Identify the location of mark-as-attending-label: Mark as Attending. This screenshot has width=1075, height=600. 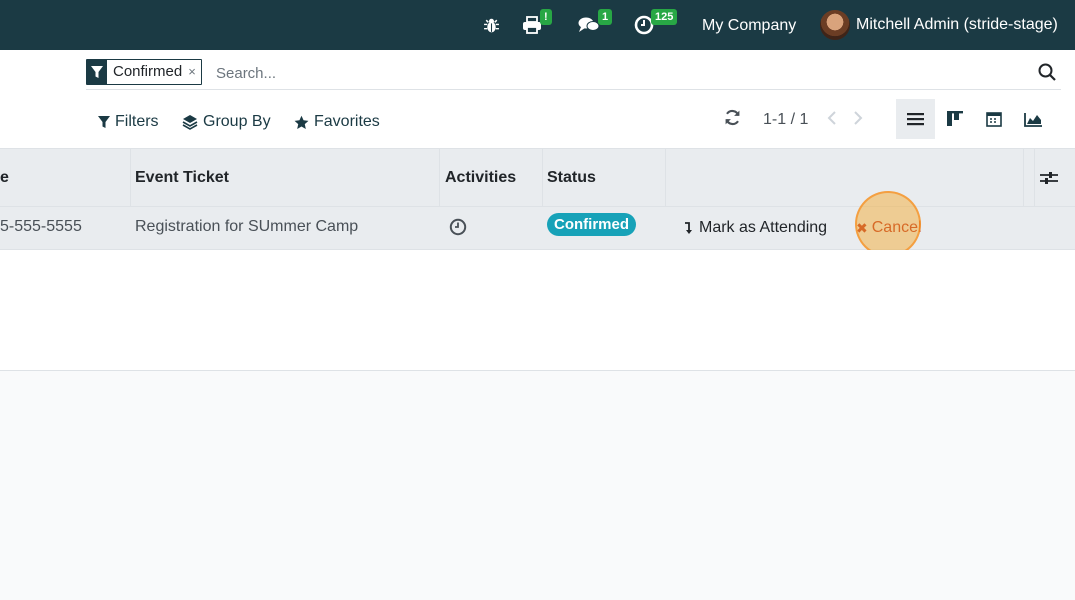
(763, 227).